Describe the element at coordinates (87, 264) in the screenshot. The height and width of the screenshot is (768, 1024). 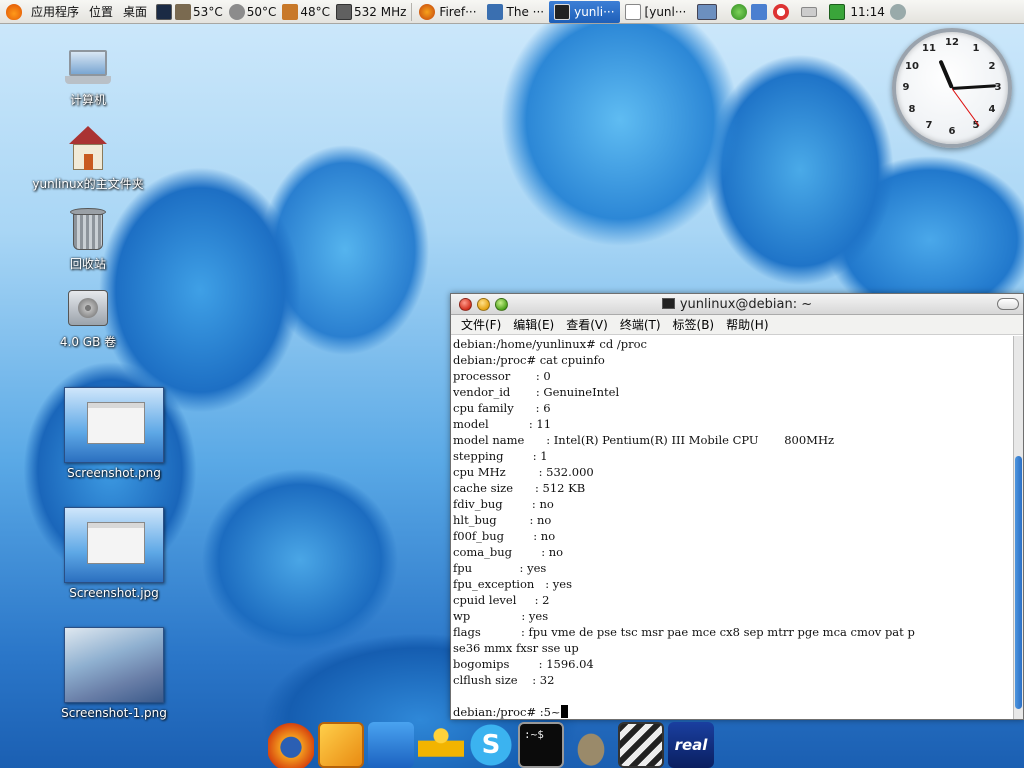
I see `desktop-icon-label: 回收站` at that location.